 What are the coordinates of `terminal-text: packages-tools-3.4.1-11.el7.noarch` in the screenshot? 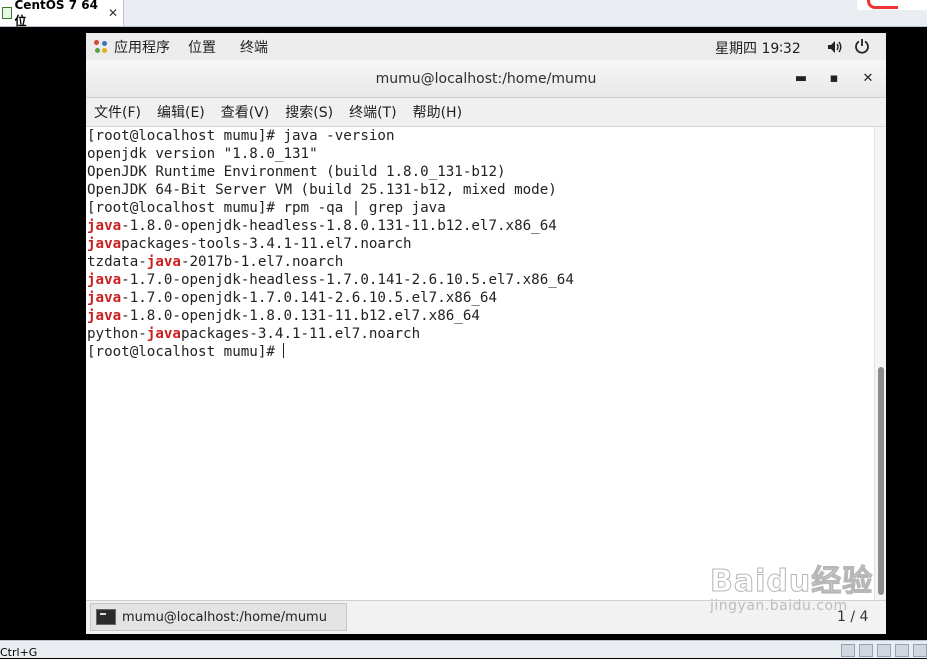 It's located at (266, 244).